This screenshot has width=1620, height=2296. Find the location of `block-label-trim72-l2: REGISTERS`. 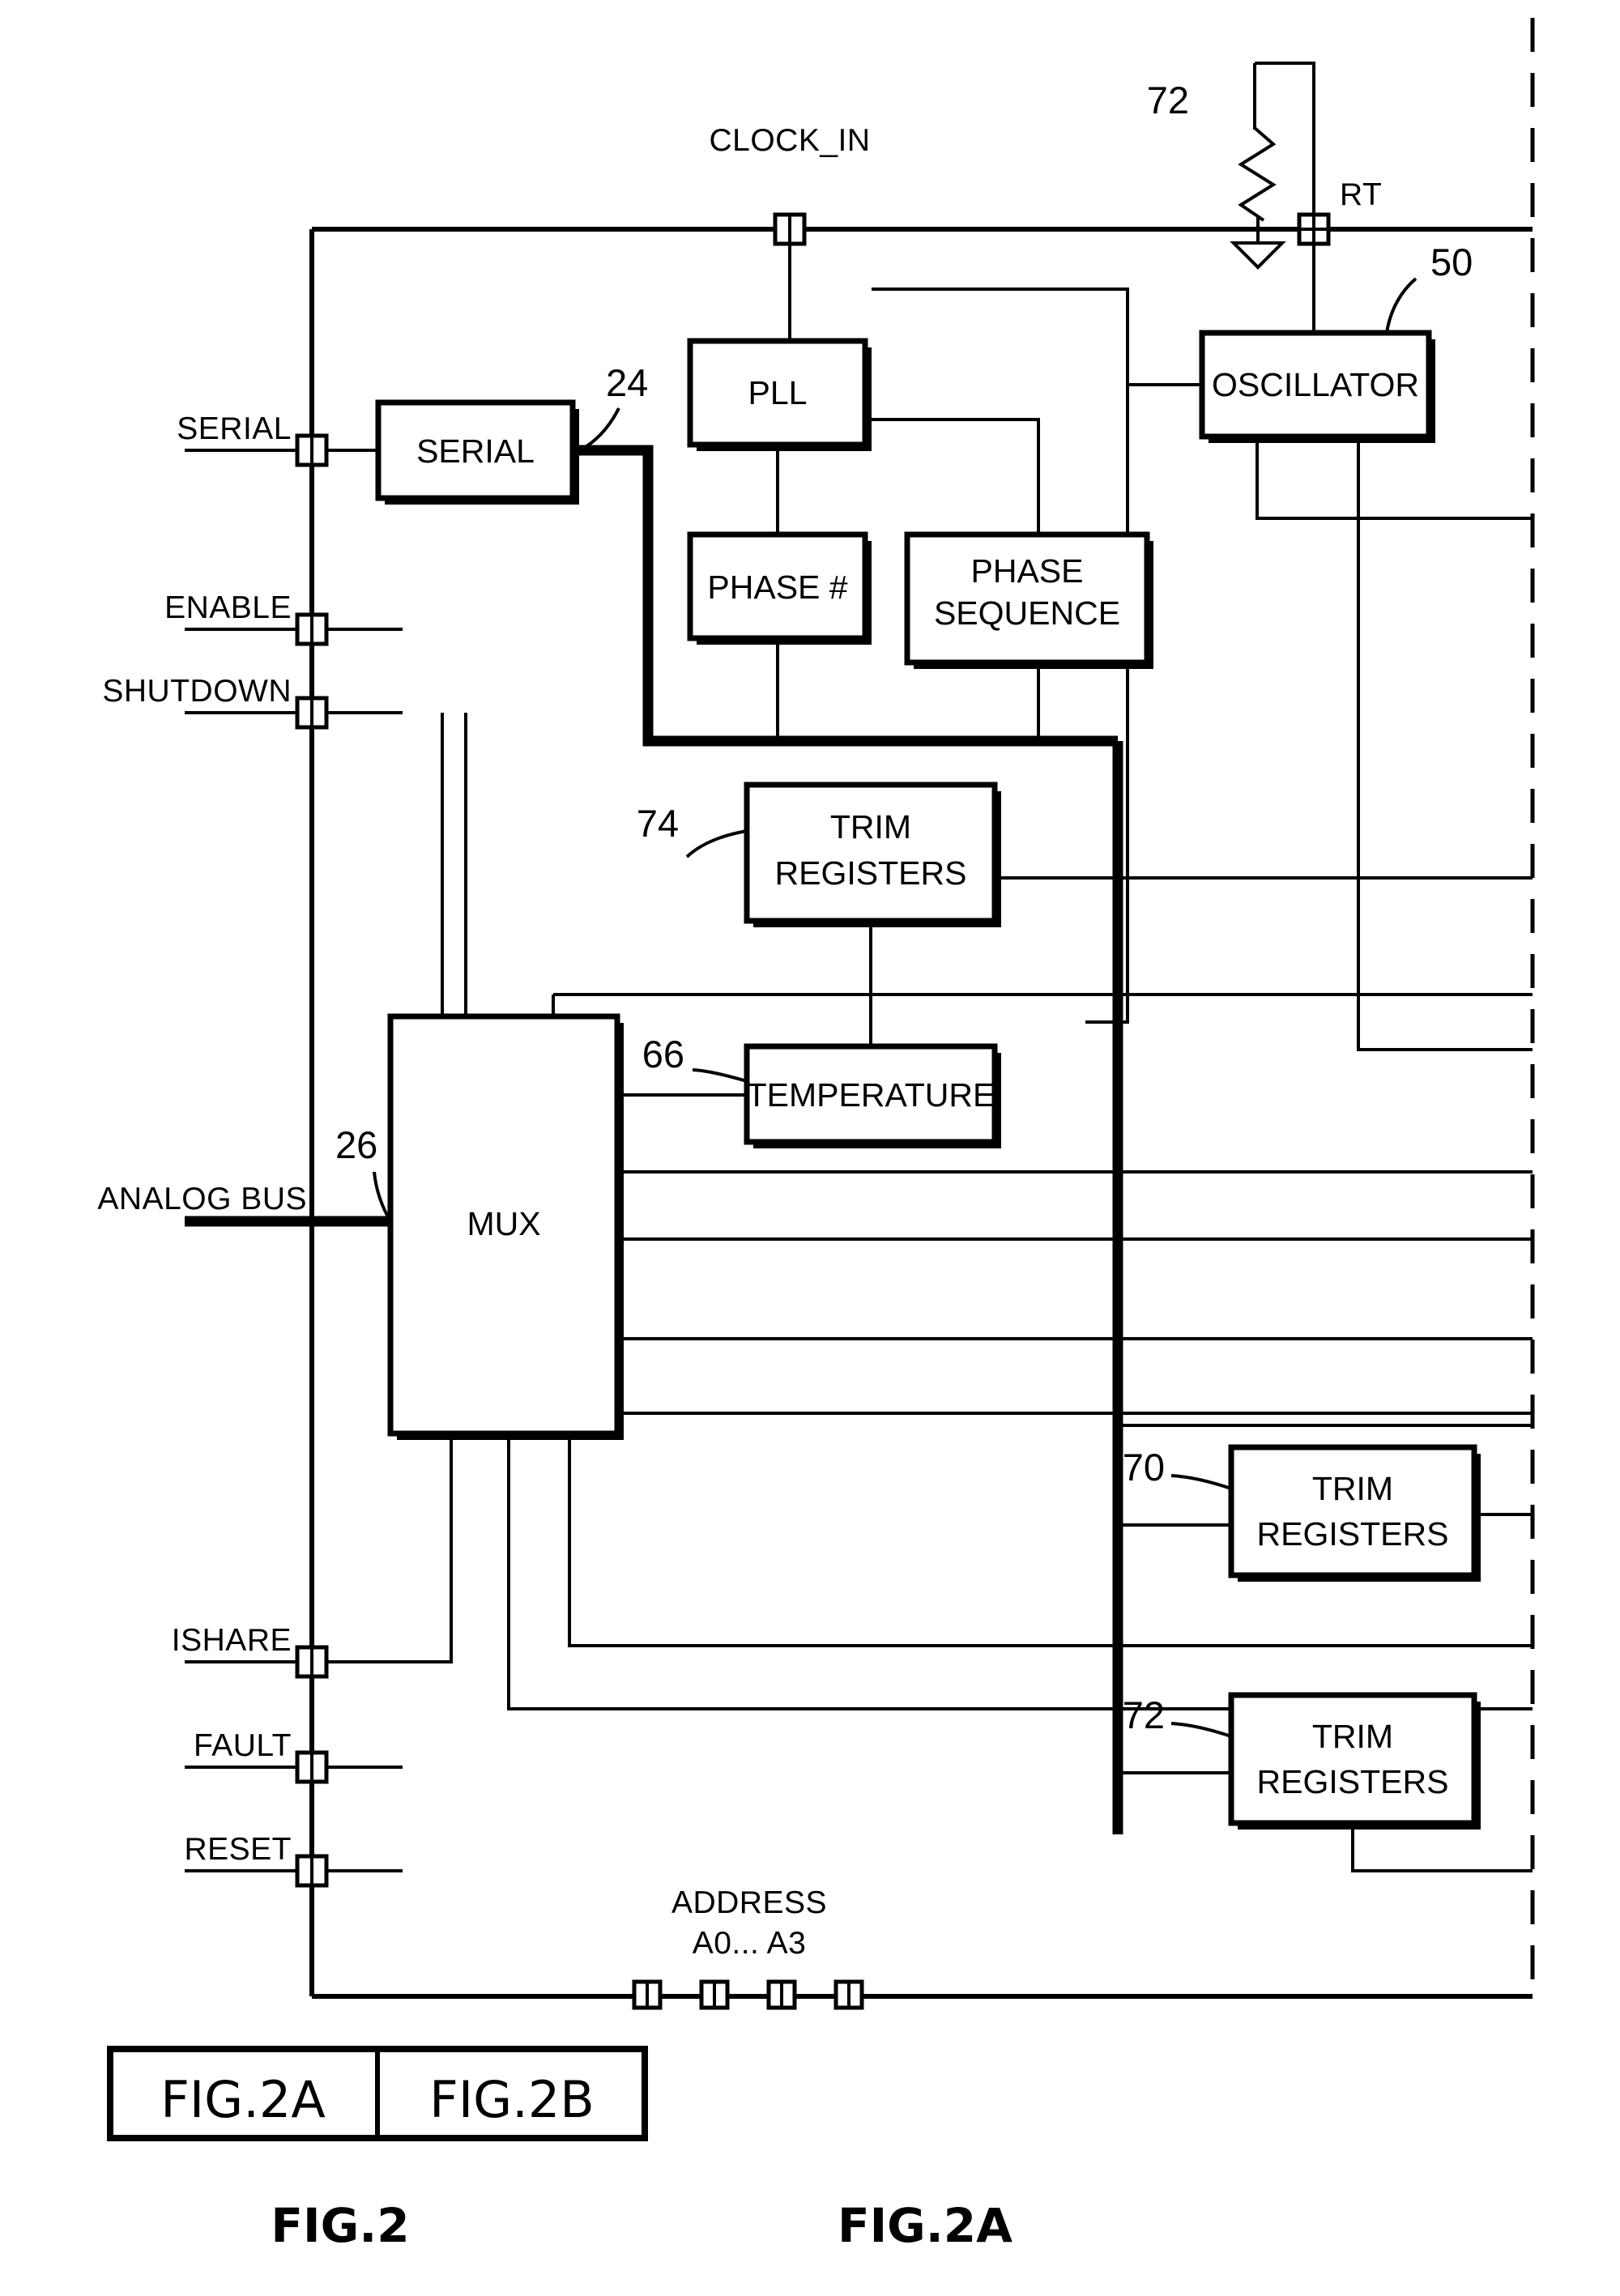

block-label-trim72-l2: REGISTERS is located at coordinates (1353, 1782).